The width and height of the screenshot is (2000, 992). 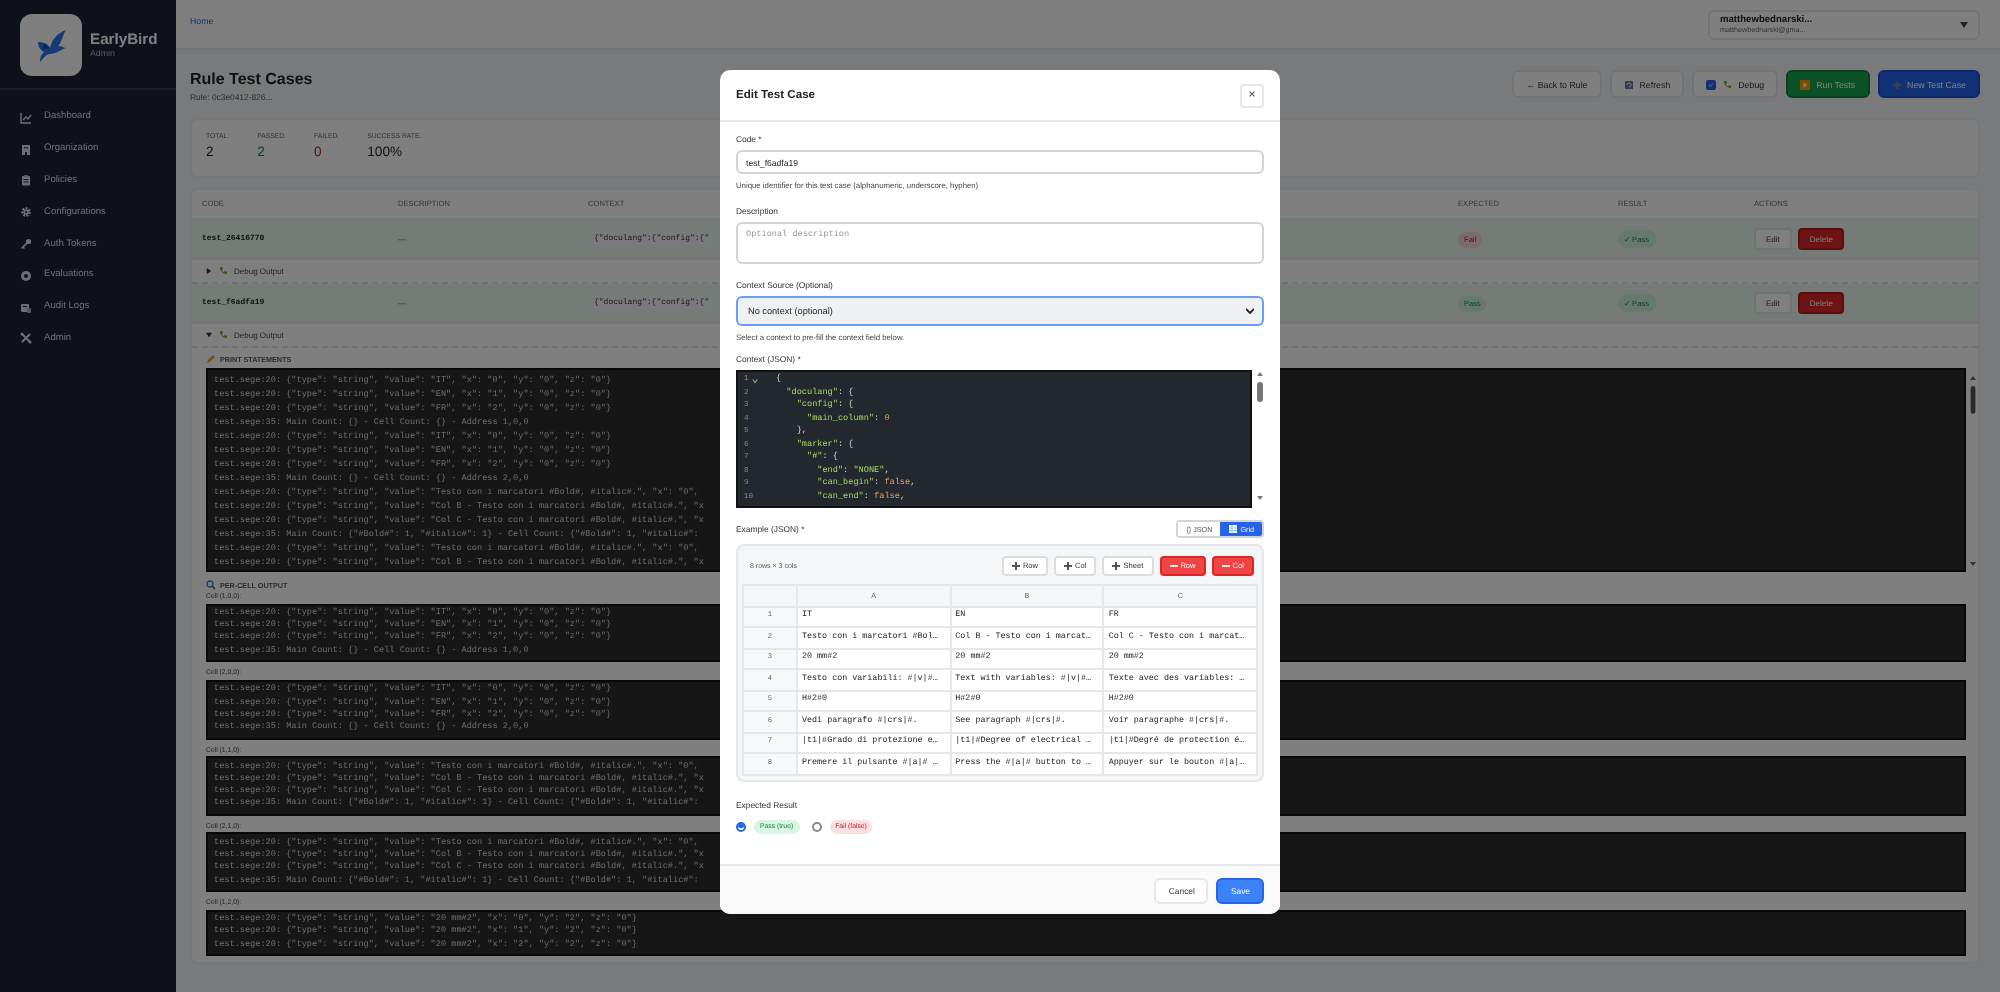 What do you see at coordinates (755, 380) in the screenshot?
I see `fold-icon` at bounding box center [755, 380].